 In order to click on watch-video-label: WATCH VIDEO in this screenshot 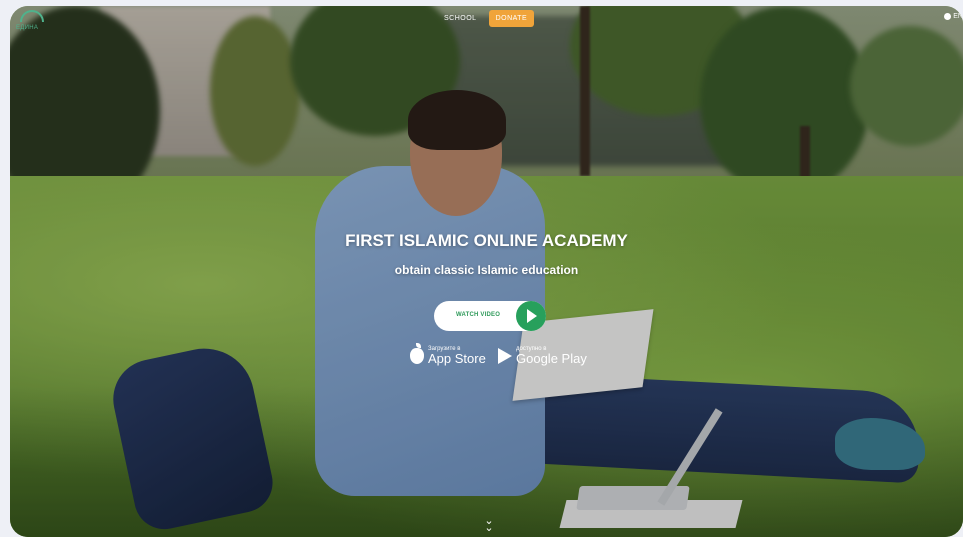, I will do `click(478, 315)`.